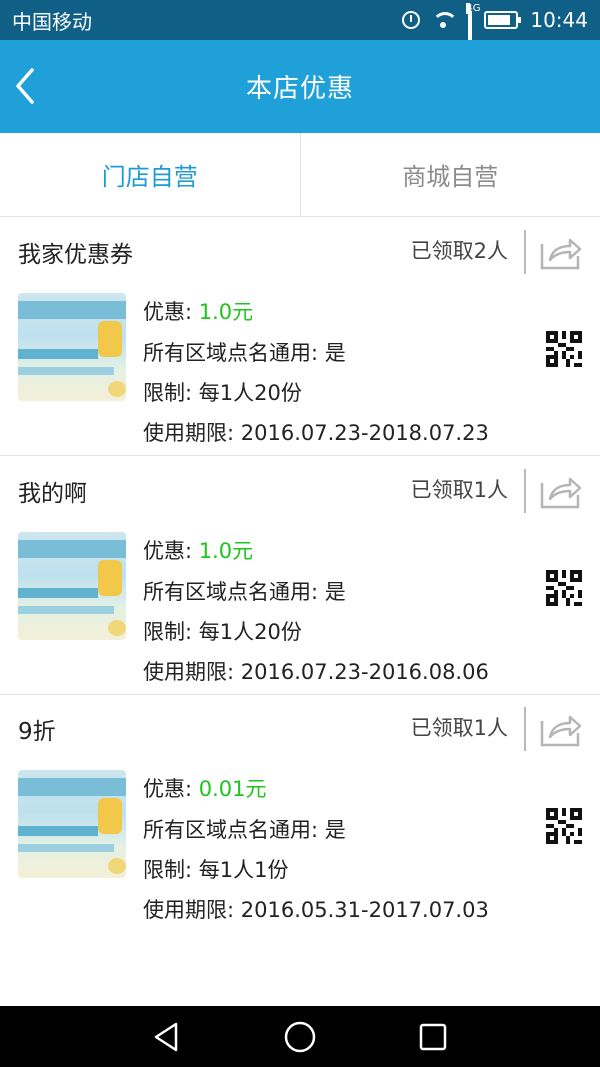 This screenshot has width=600, height=1067. What do you see at coordinates (559, 20) in the screenshot?
I see `status-time: 10:44` at bounding box center [559, 20].